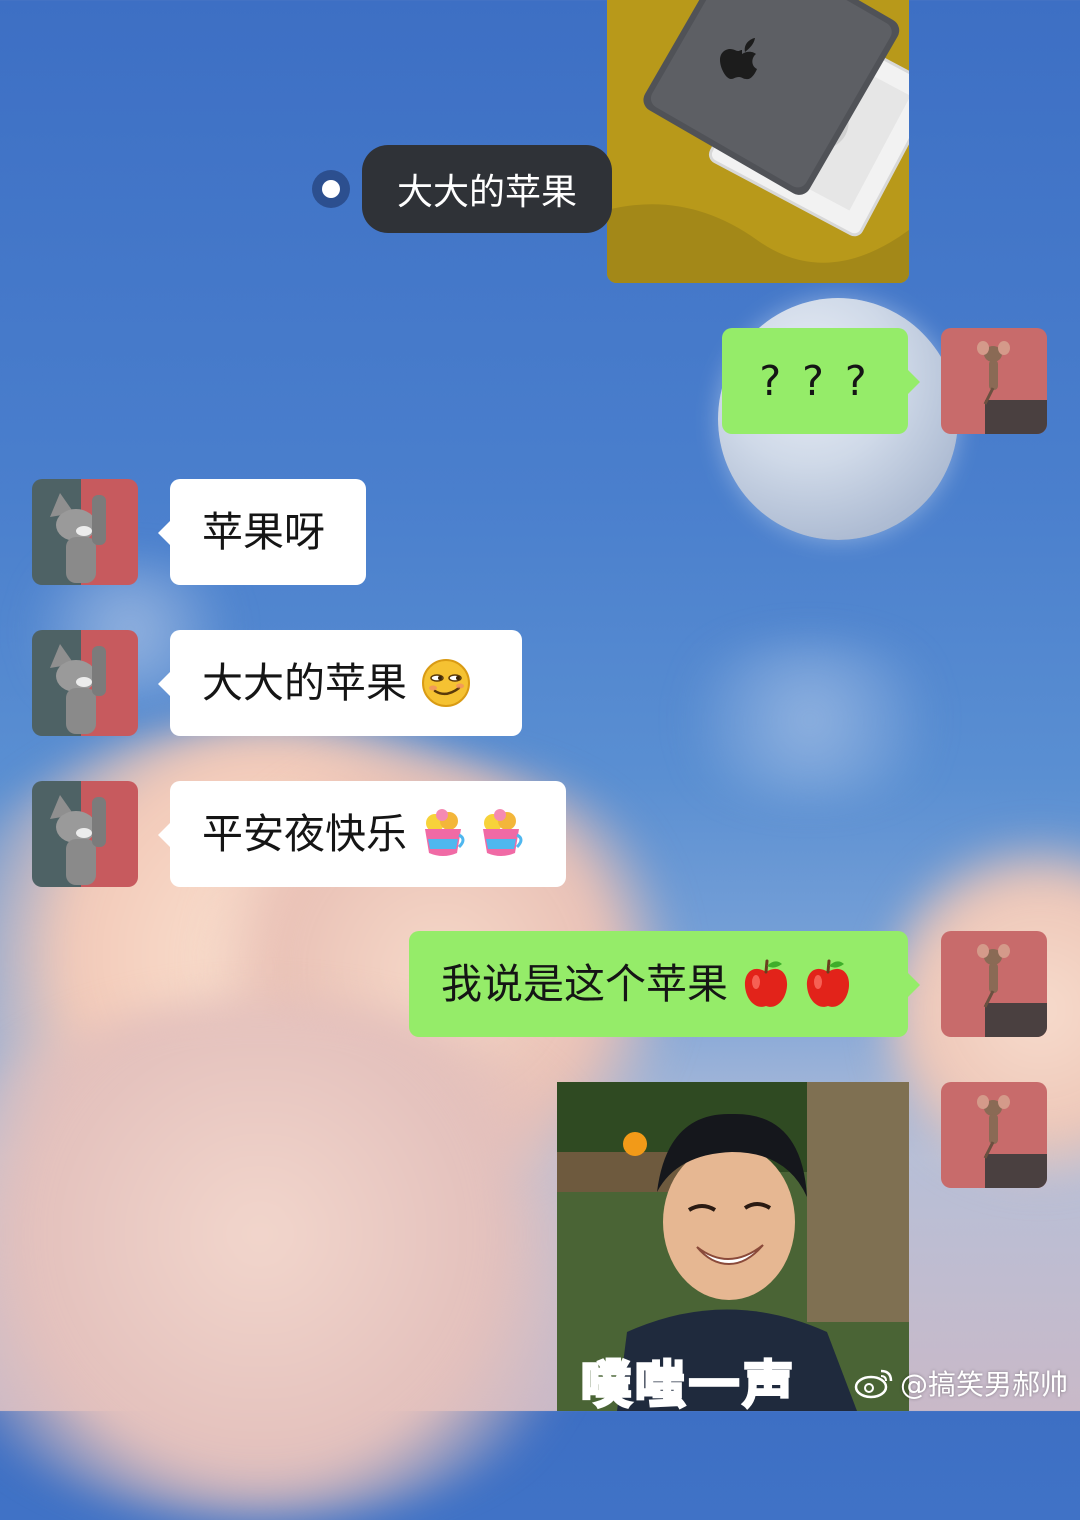 The width and height of the screenshot is (1080, 1520). What do you see at coordinates (446, 683) in the screenshot?
I see `smirk-face-emoji` at bounding box center [446, 683].